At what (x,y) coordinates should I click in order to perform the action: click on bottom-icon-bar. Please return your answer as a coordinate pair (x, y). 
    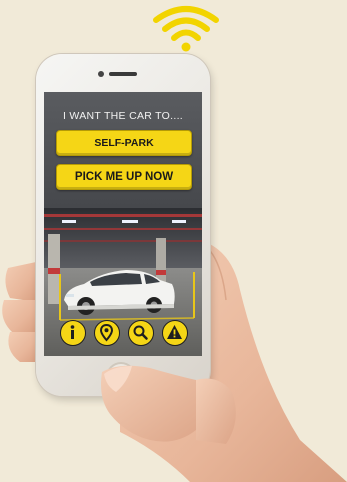
    Looking at the image, I should click on (123, 335).